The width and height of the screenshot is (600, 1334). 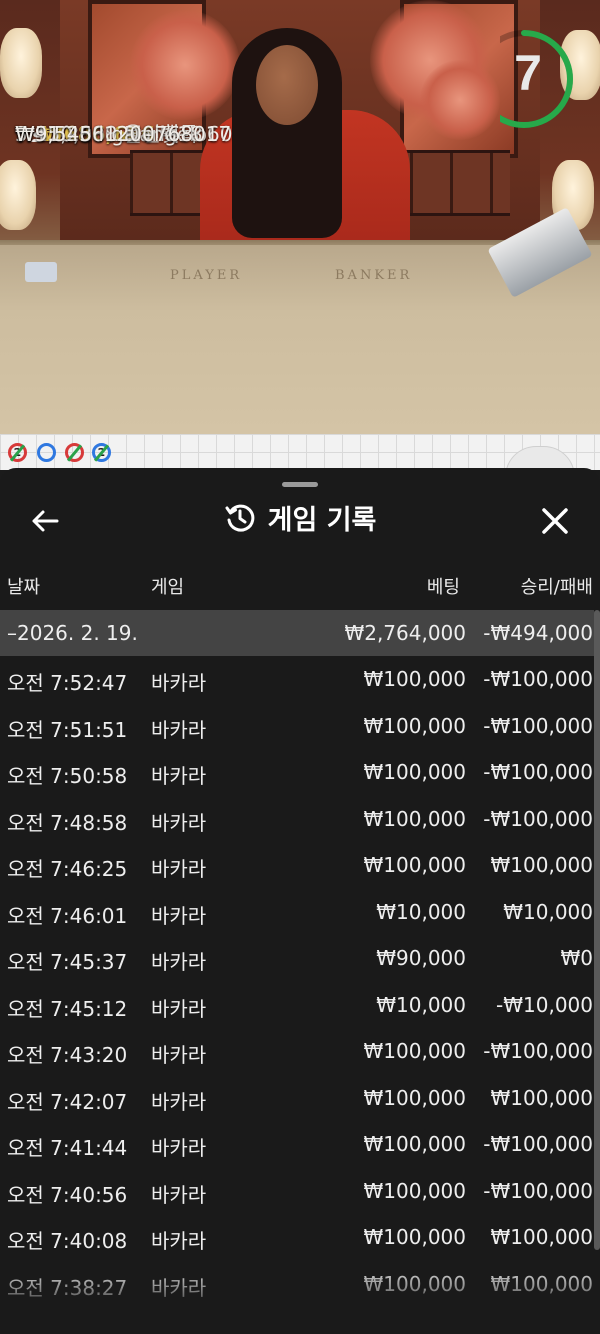 What do you see at coordinates (185, 65) in the screenshot?
I see `blossom-decor` at bounding box center [185, 65].